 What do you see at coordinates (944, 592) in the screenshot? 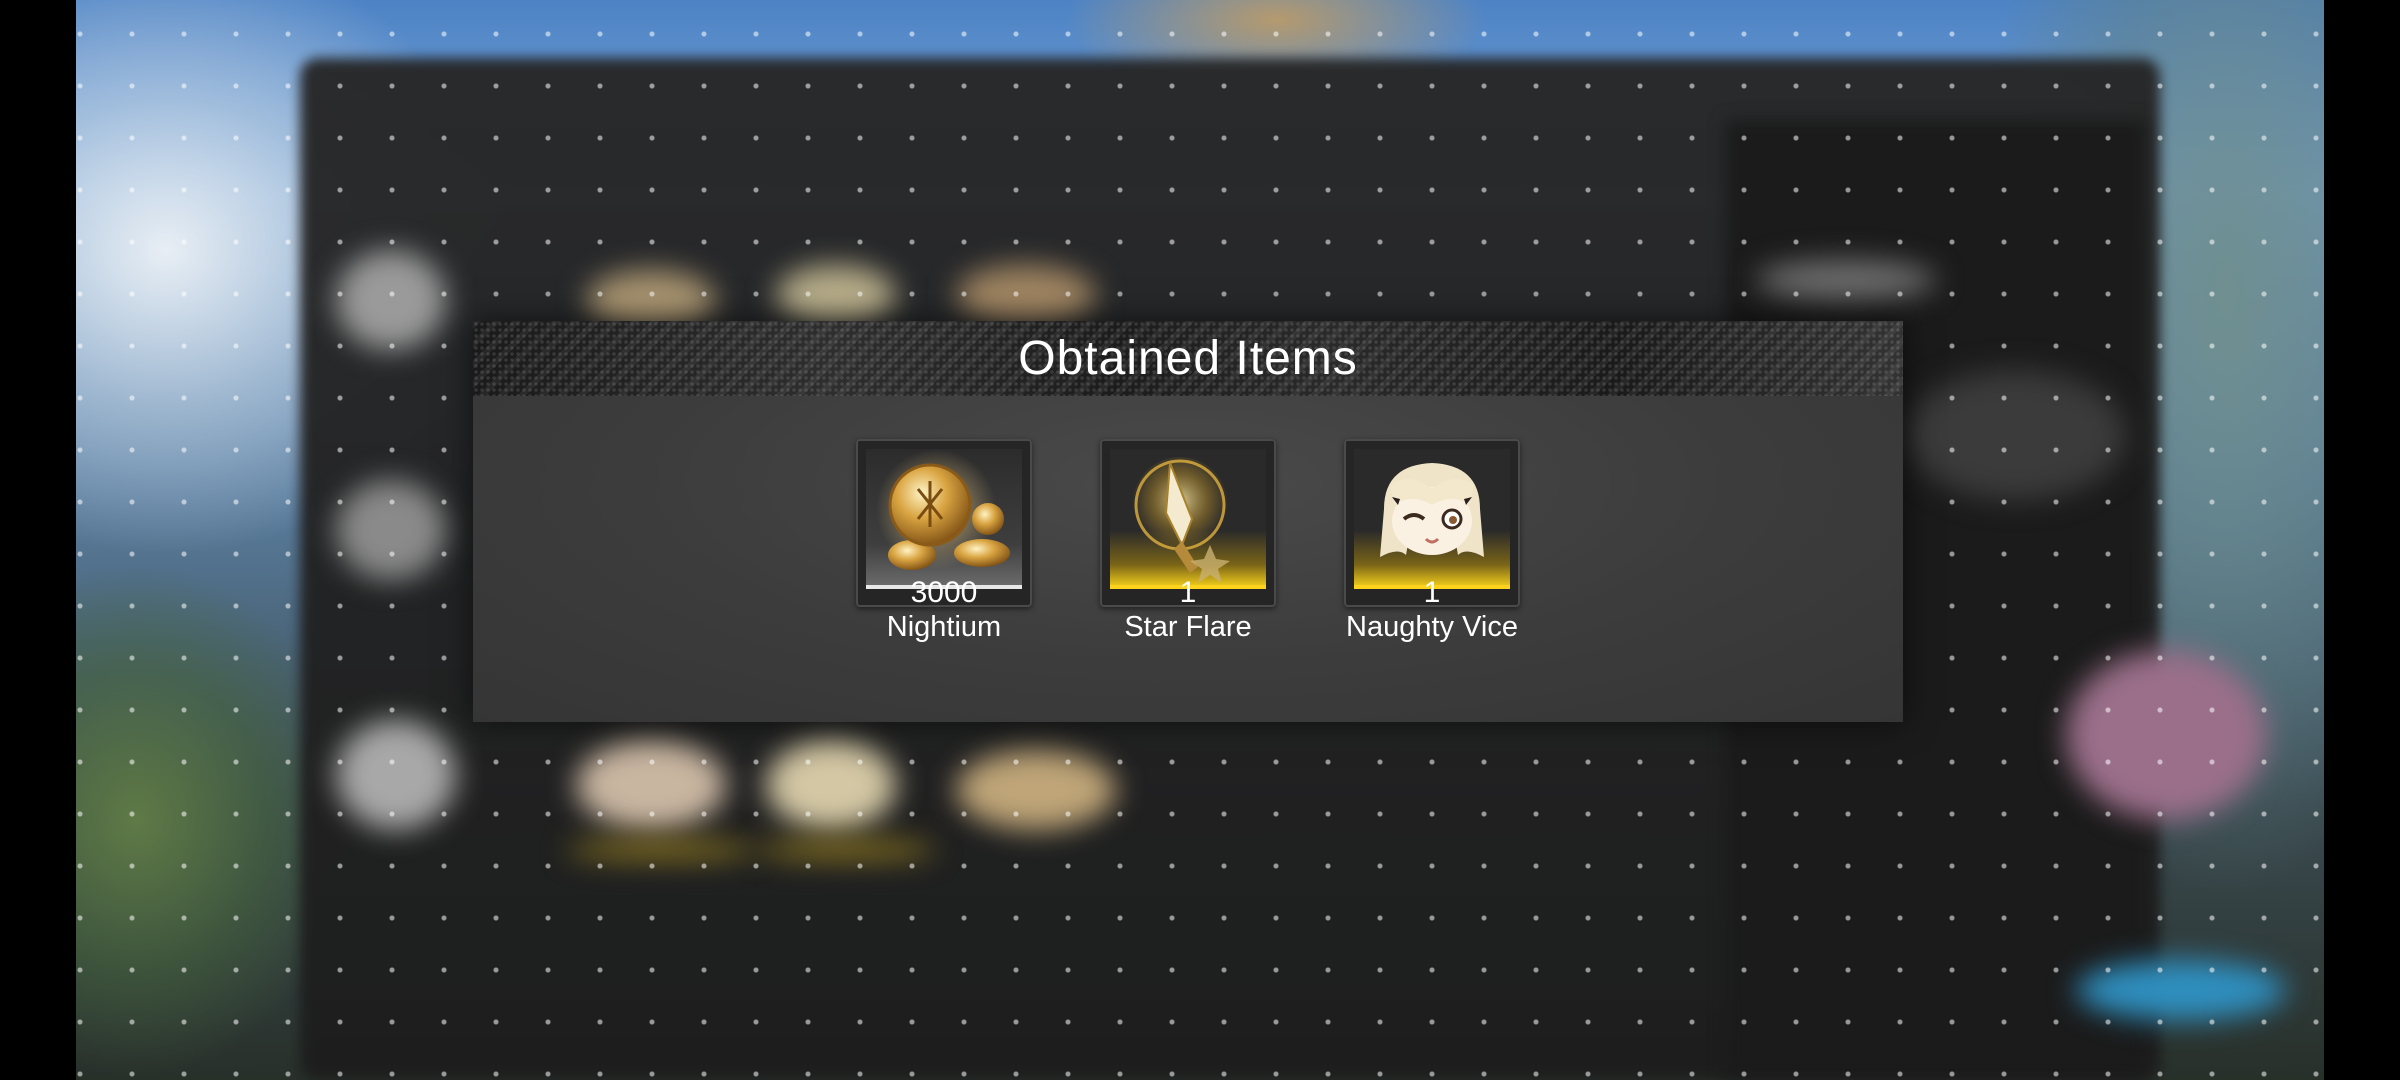
I see `item-quantity: 3000` at bounding box center [944, 592].